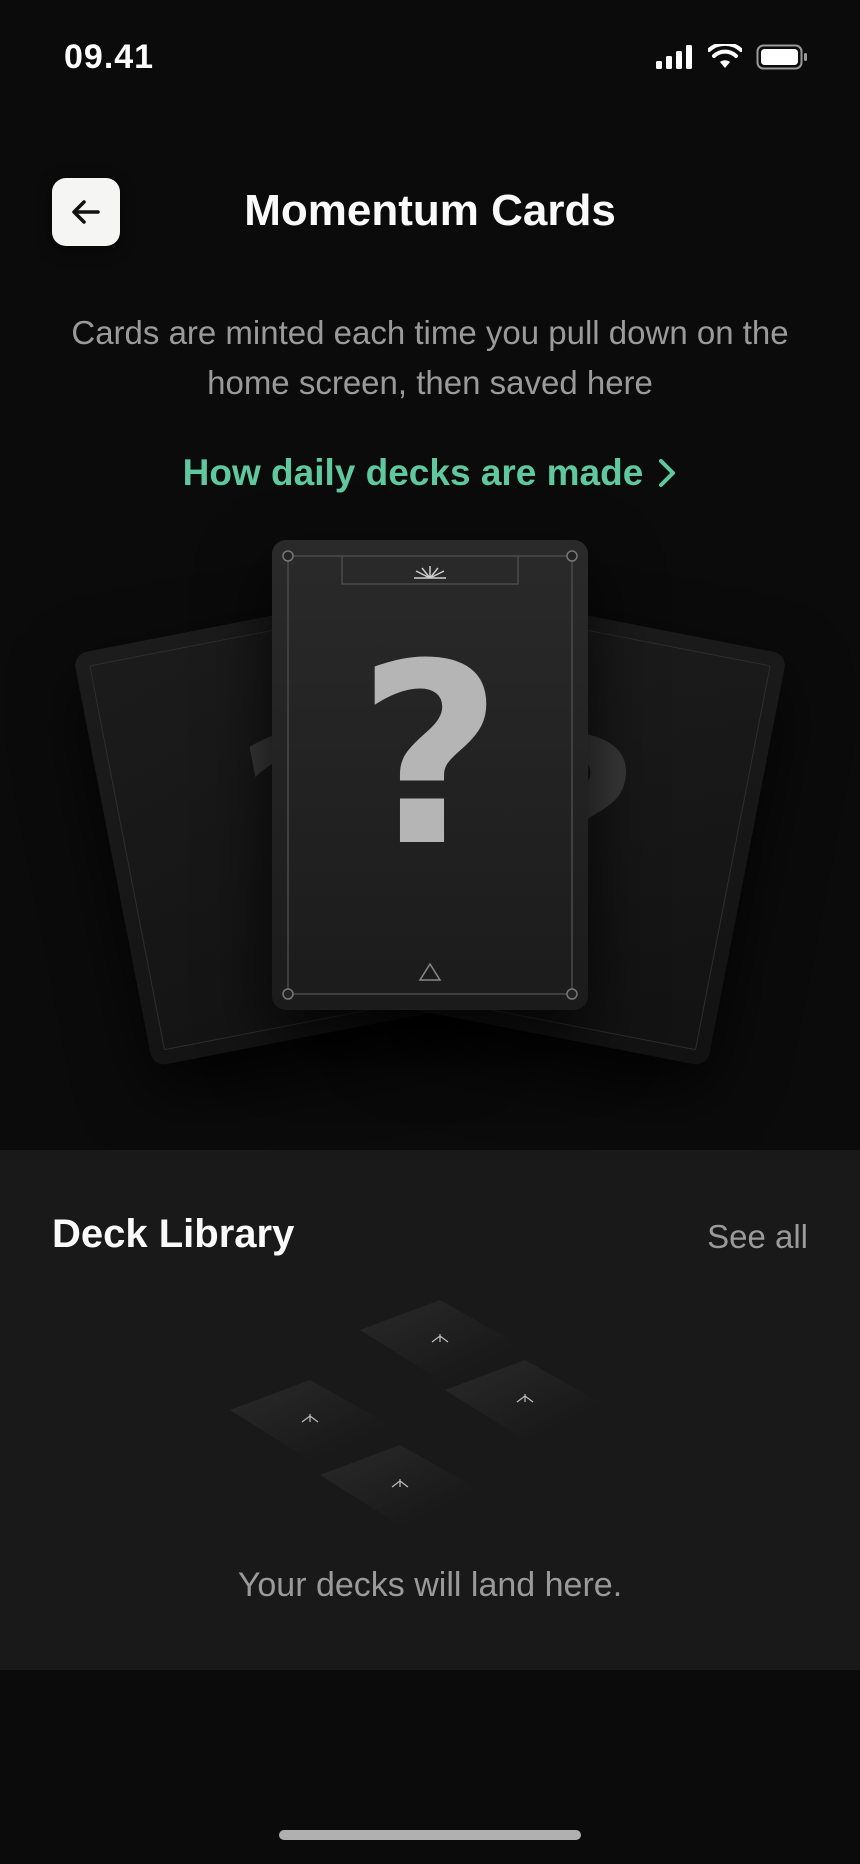  Describe the element at coordinates (757, 1237) in the screenshot. I see `see-all-link: See all` at that location.